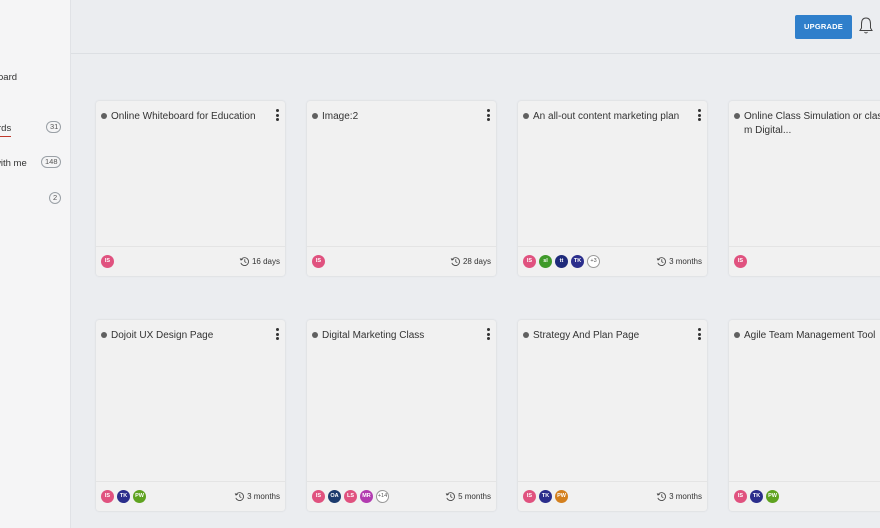 The width and height of the screenshot is (880, 528). Describe the element at coordinates (13, 163) in the screenshot. I see `sidebar-item-label: with me` at that location.